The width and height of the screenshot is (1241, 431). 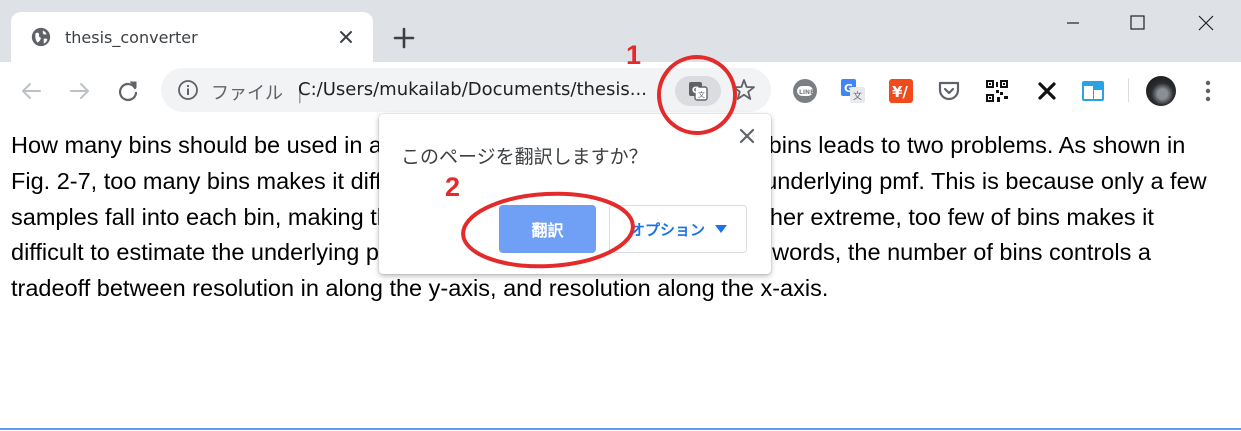 I want to click on yahoo-icon: ¥/, so click(x=901, y=91).